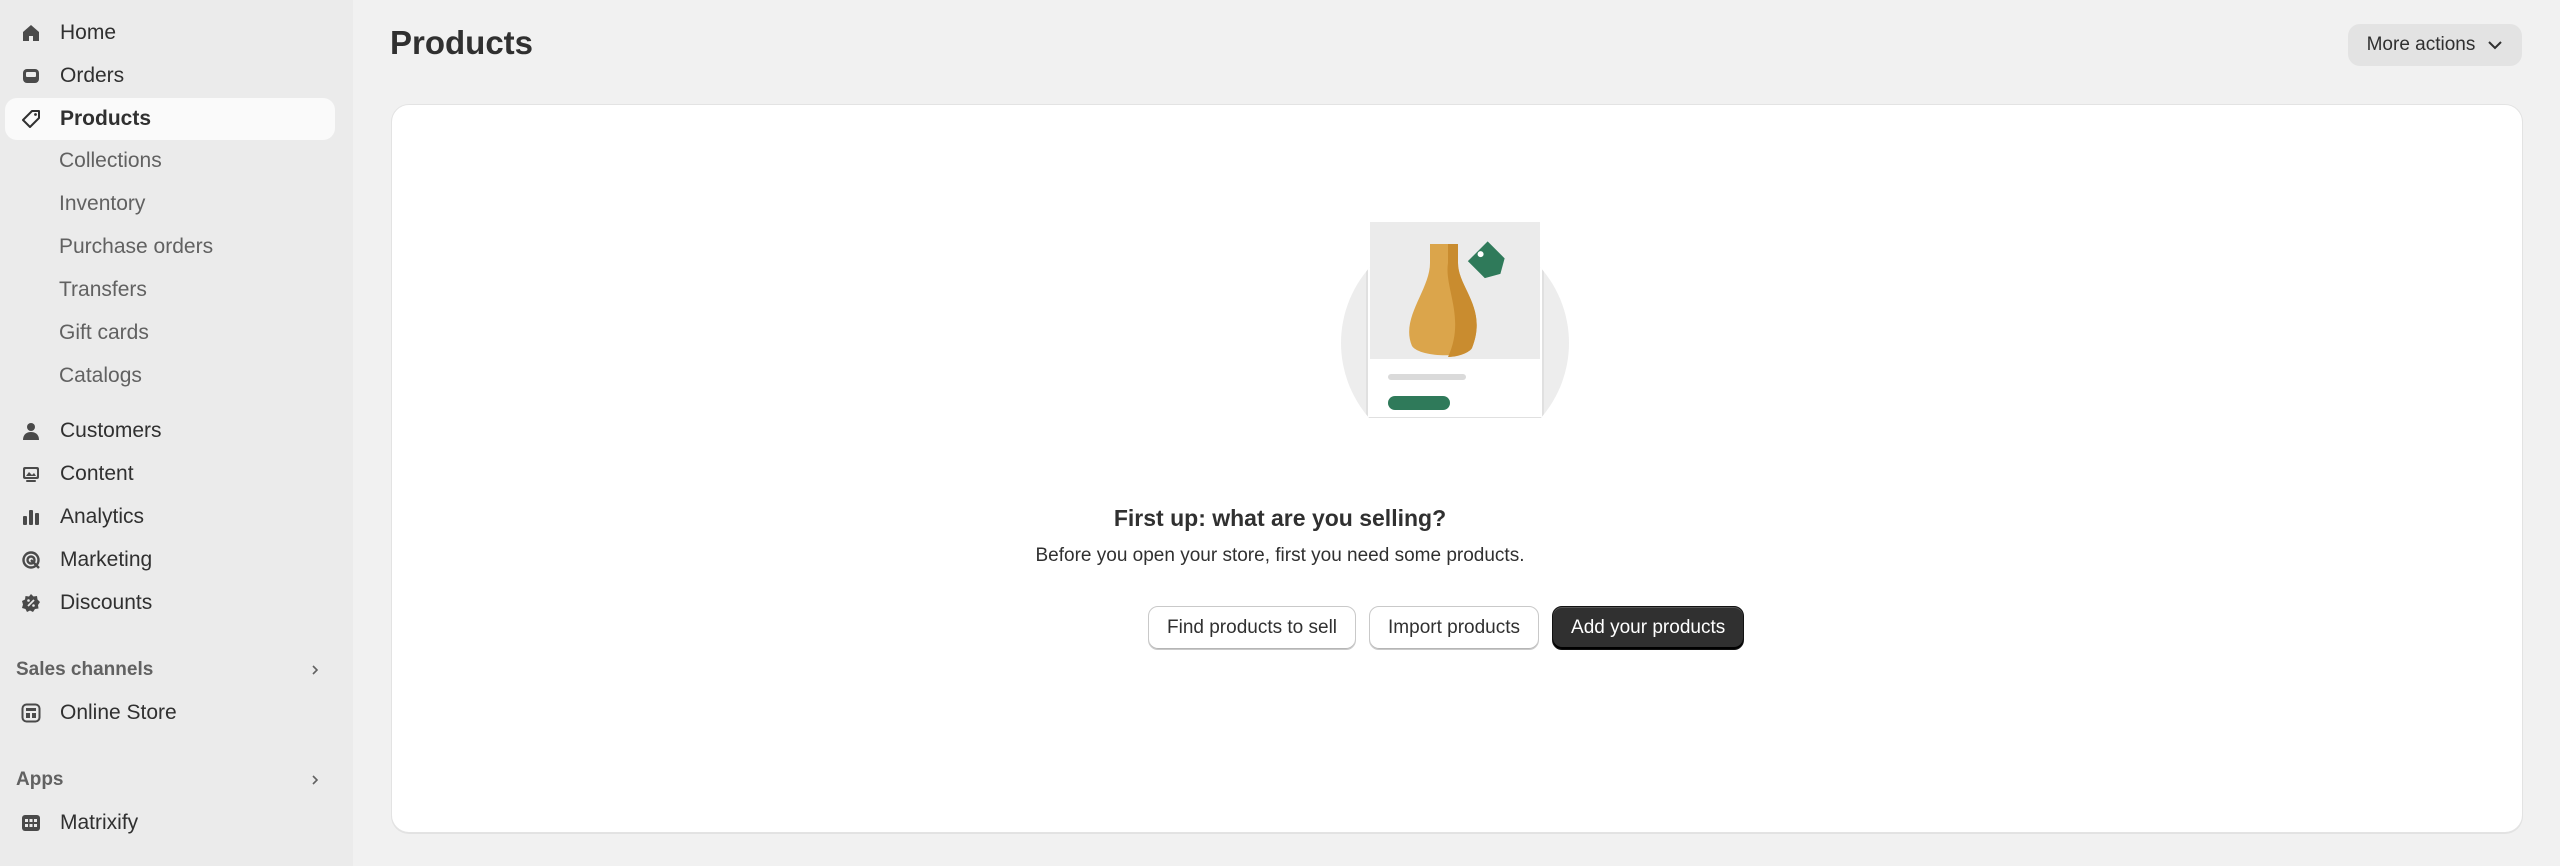  I want to click on sidebar-item-label: Discounts, so click(106, 602).